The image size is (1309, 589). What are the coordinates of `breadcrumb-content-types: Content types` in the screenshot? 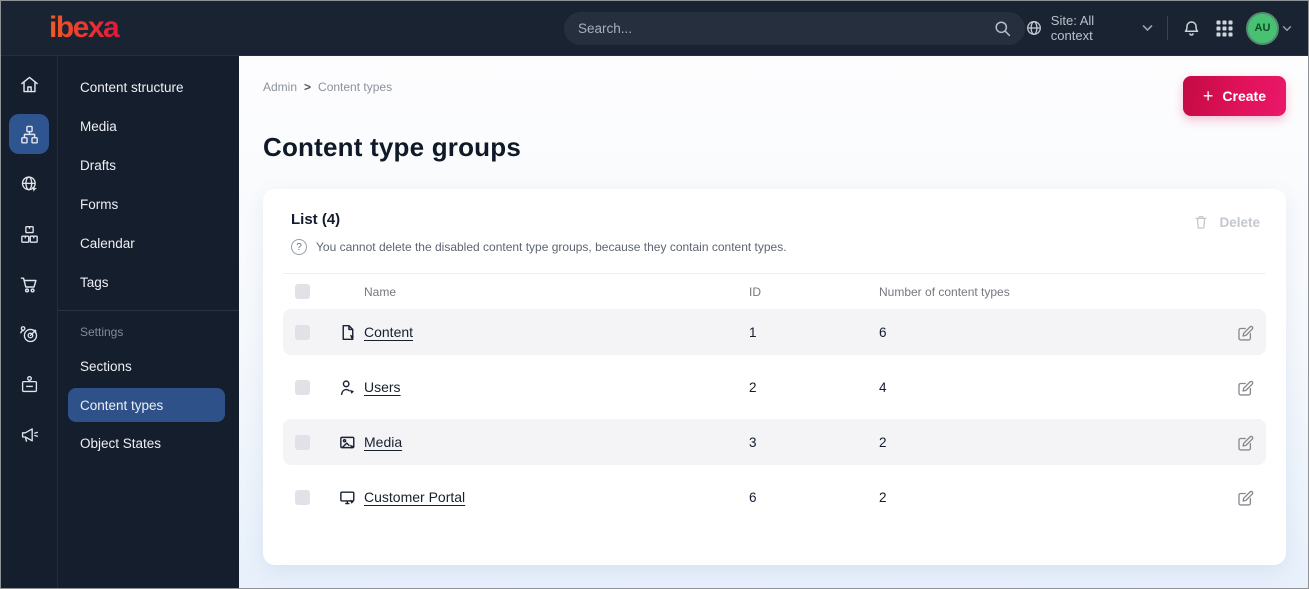 It's located at (355, 87).